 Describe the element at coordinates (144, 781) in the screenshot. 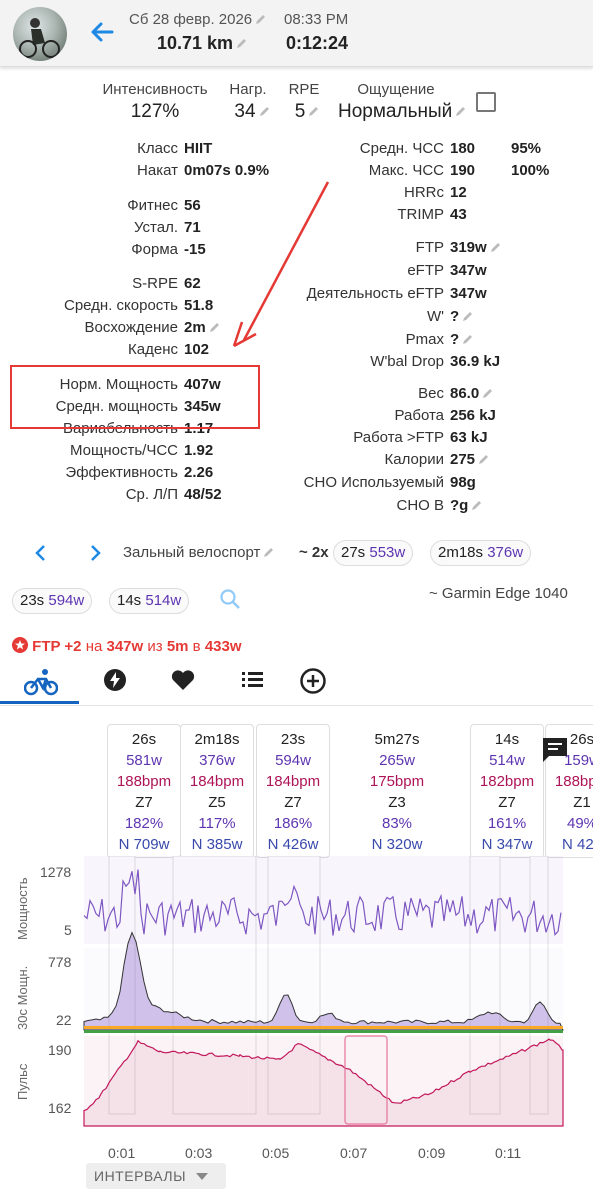

I see `interval-hr: 188bpm` at that location.